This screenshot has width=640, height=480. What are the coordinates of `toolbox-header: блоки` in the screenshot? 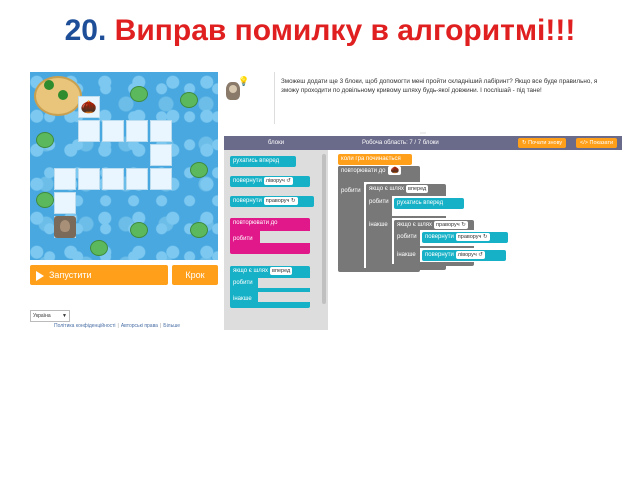 It's located at (276, 143).